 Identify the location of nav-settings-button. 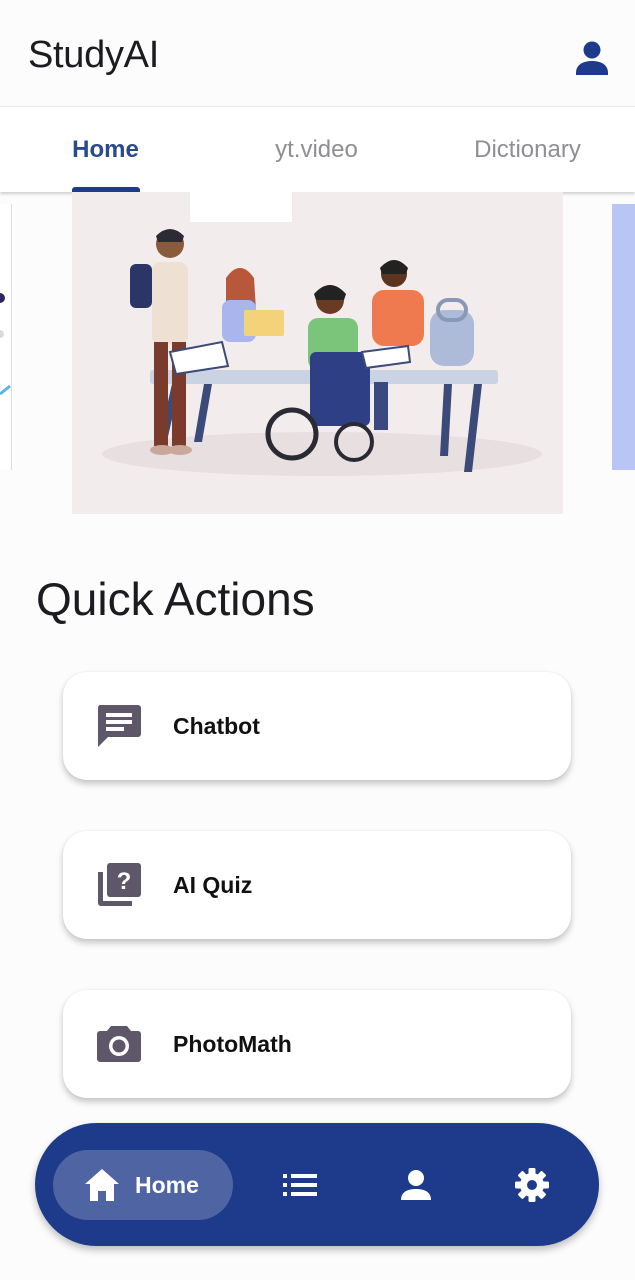
(532, 1185).